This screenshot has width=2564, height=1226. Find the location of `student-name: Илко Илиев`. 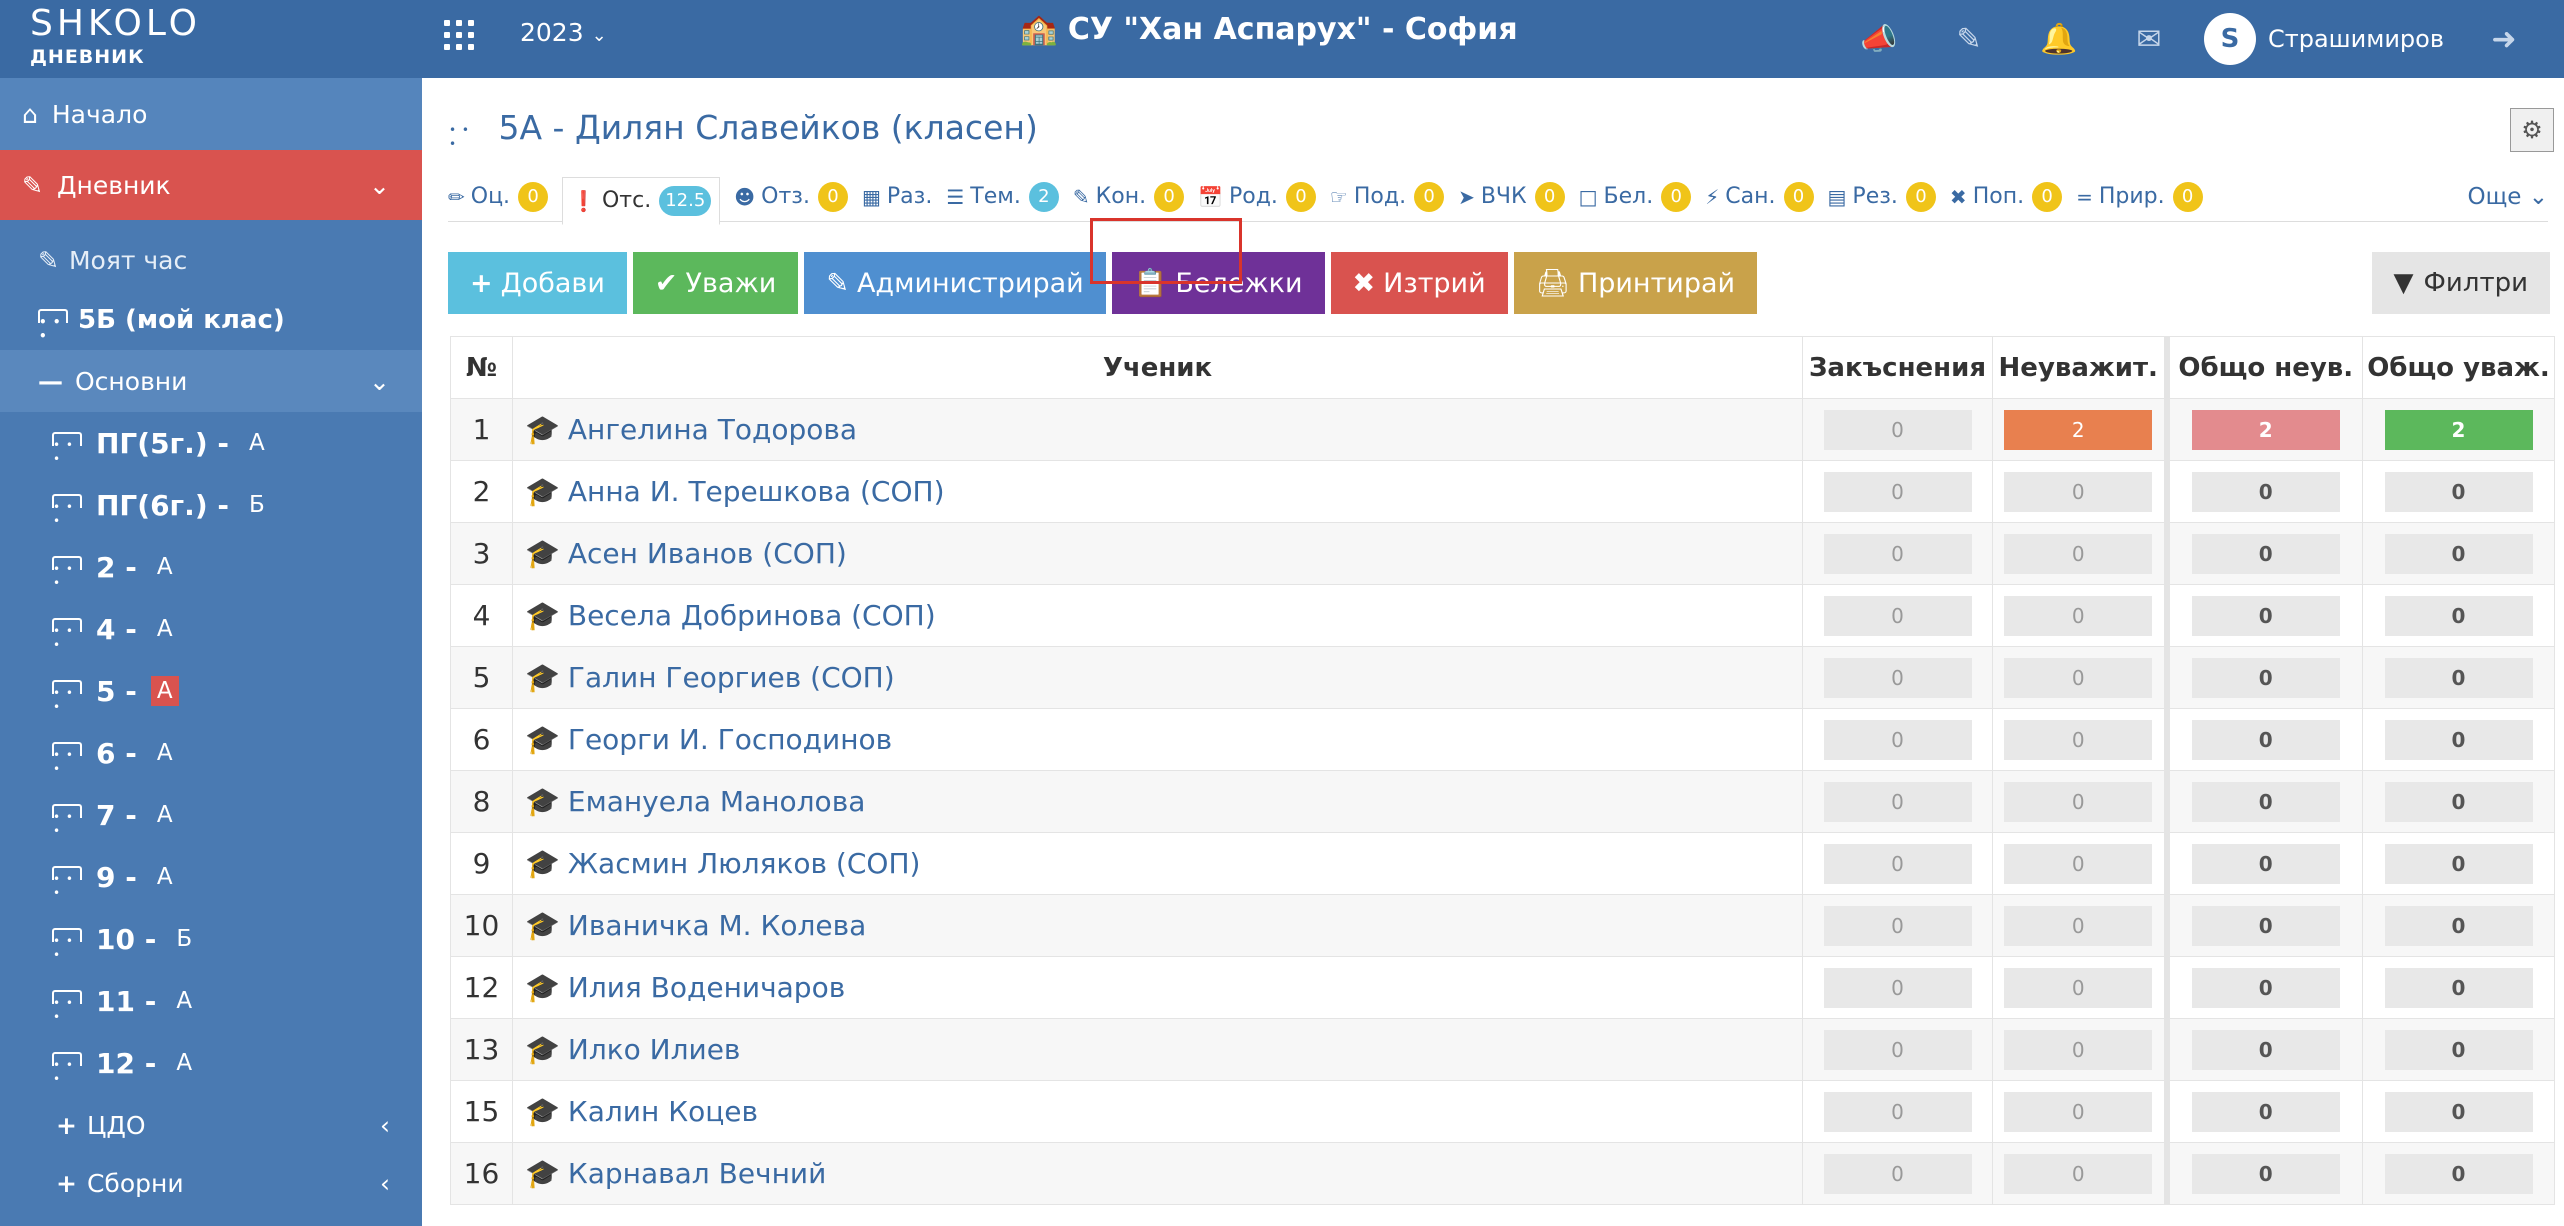

student-name: Илко Илиев is located at coordinates (654, 1049).